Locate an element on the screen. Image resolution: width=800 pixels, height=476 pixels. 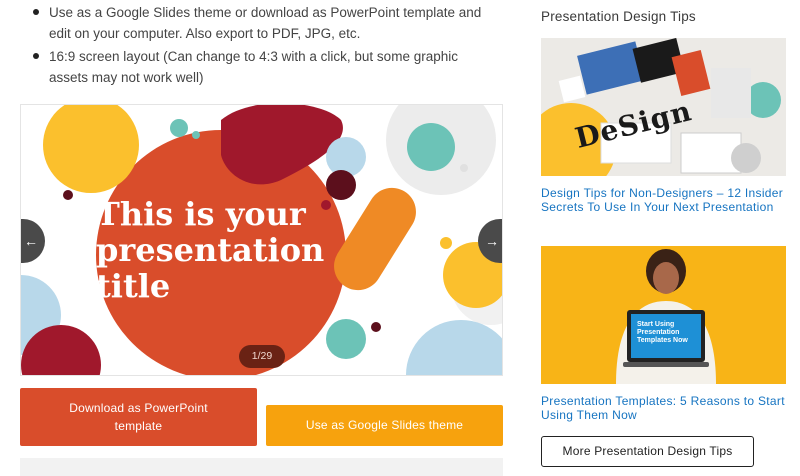
arrow-right-icon: → is located at coordinates (492, 241).